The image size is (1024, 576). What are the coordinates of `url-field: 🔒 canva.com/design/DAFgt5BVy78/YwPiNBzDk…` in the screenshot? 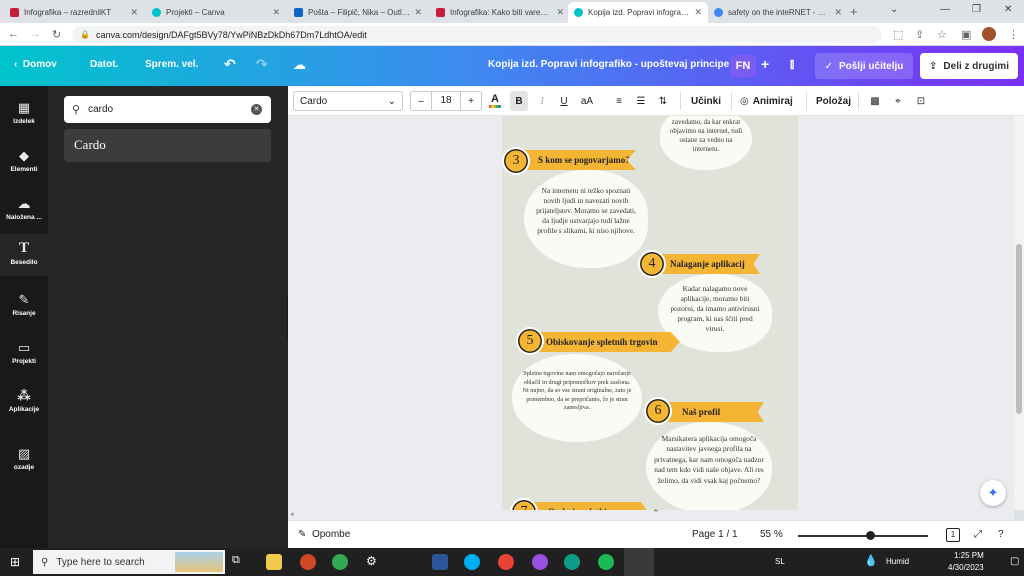 It's located at (477, 34).